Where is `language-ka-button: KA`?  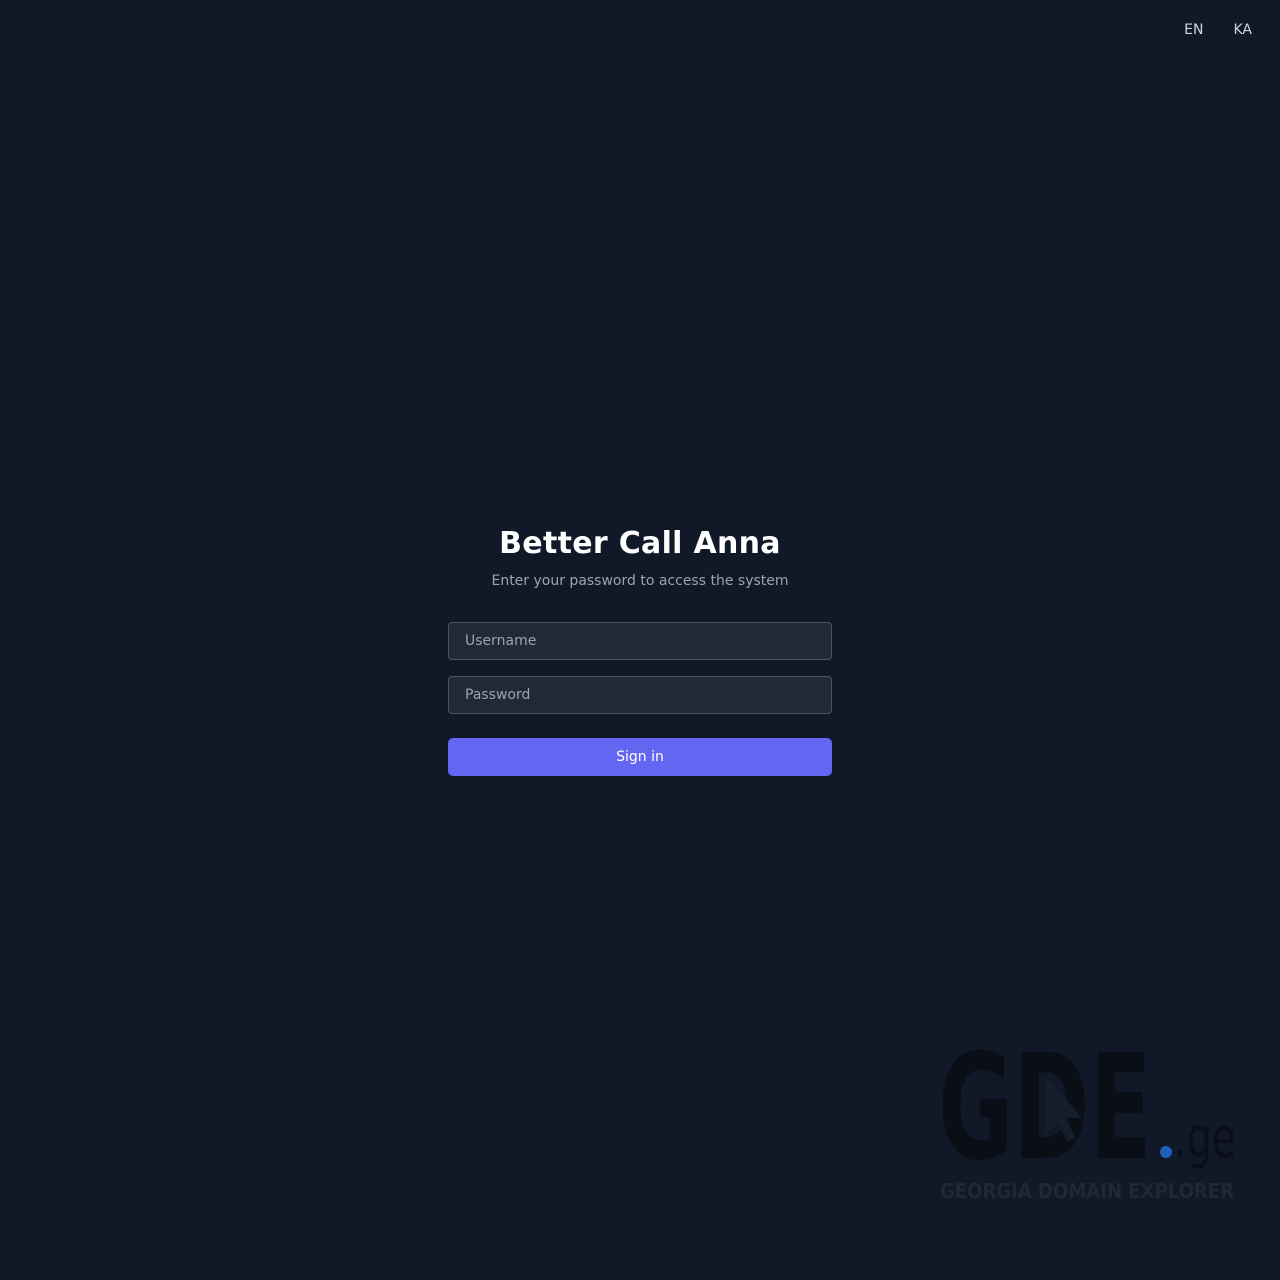
language-ka-button: KA is located at coordinates (1242, 30).